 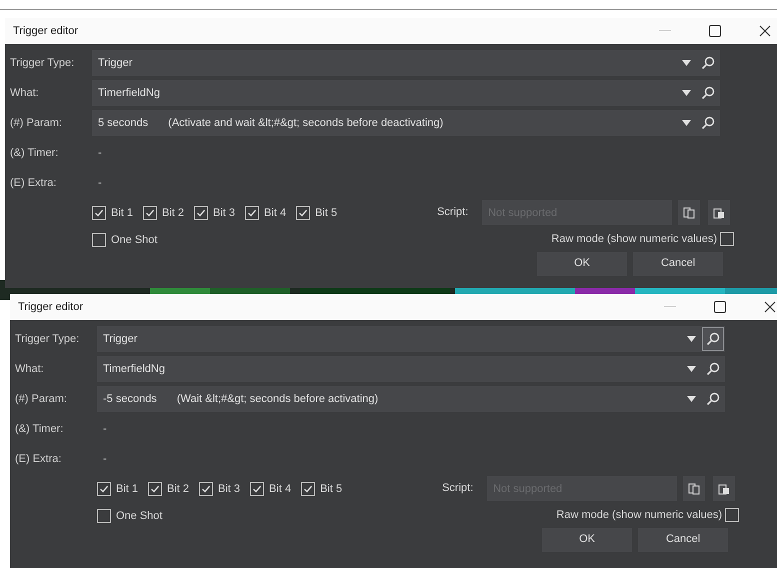 What do you see at coordinates (277, 399) in the screenshot?
I see `field-description: (Wait &lt;#&gt; seconds before activating)` at bounding box center [277, 399].